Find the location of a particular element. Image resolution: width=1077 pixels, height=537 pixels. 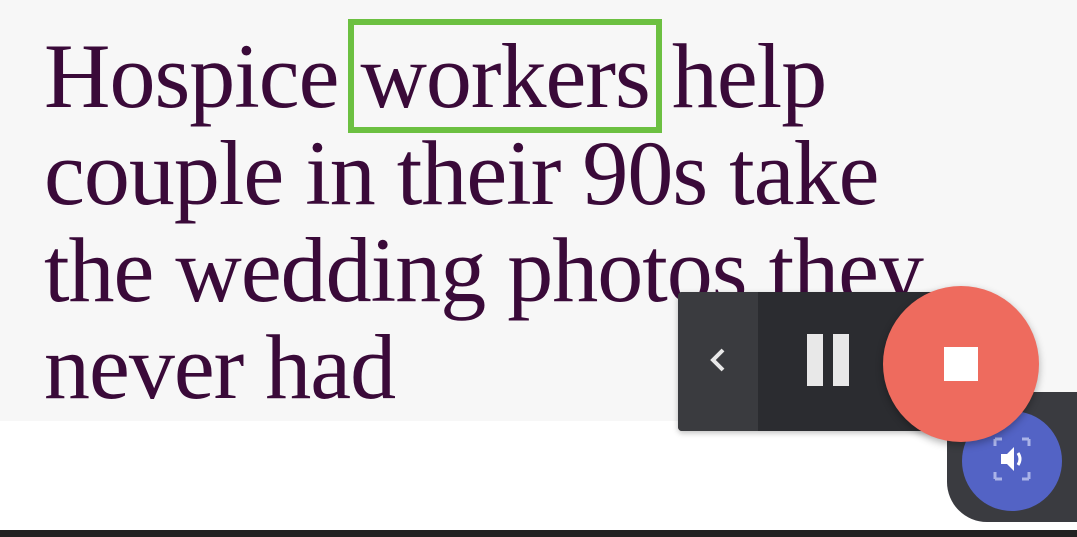

highlighted-word: workers is located at coordinates (505, 76).